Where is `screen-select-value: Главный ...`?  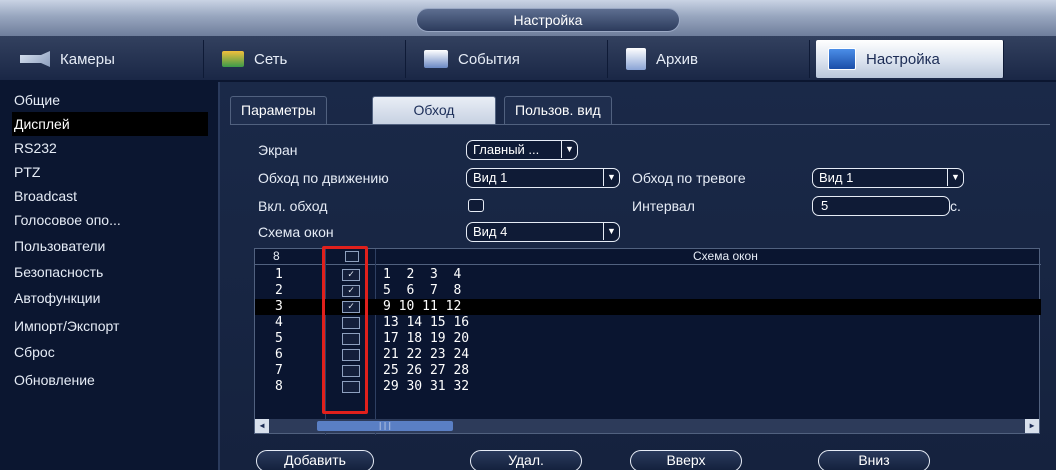 screen-select-value: Главный ... is located at coordinates (506, 149).